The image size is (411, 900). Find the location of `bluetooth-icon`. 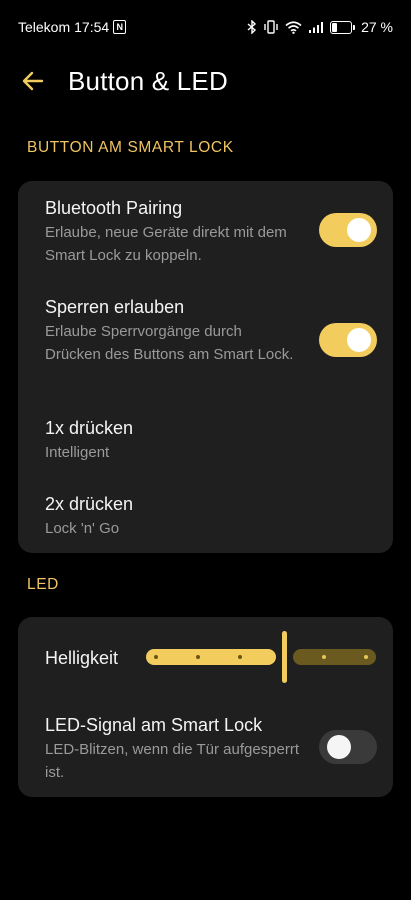

bluetooth-icon is located at coordinates (252, 27).